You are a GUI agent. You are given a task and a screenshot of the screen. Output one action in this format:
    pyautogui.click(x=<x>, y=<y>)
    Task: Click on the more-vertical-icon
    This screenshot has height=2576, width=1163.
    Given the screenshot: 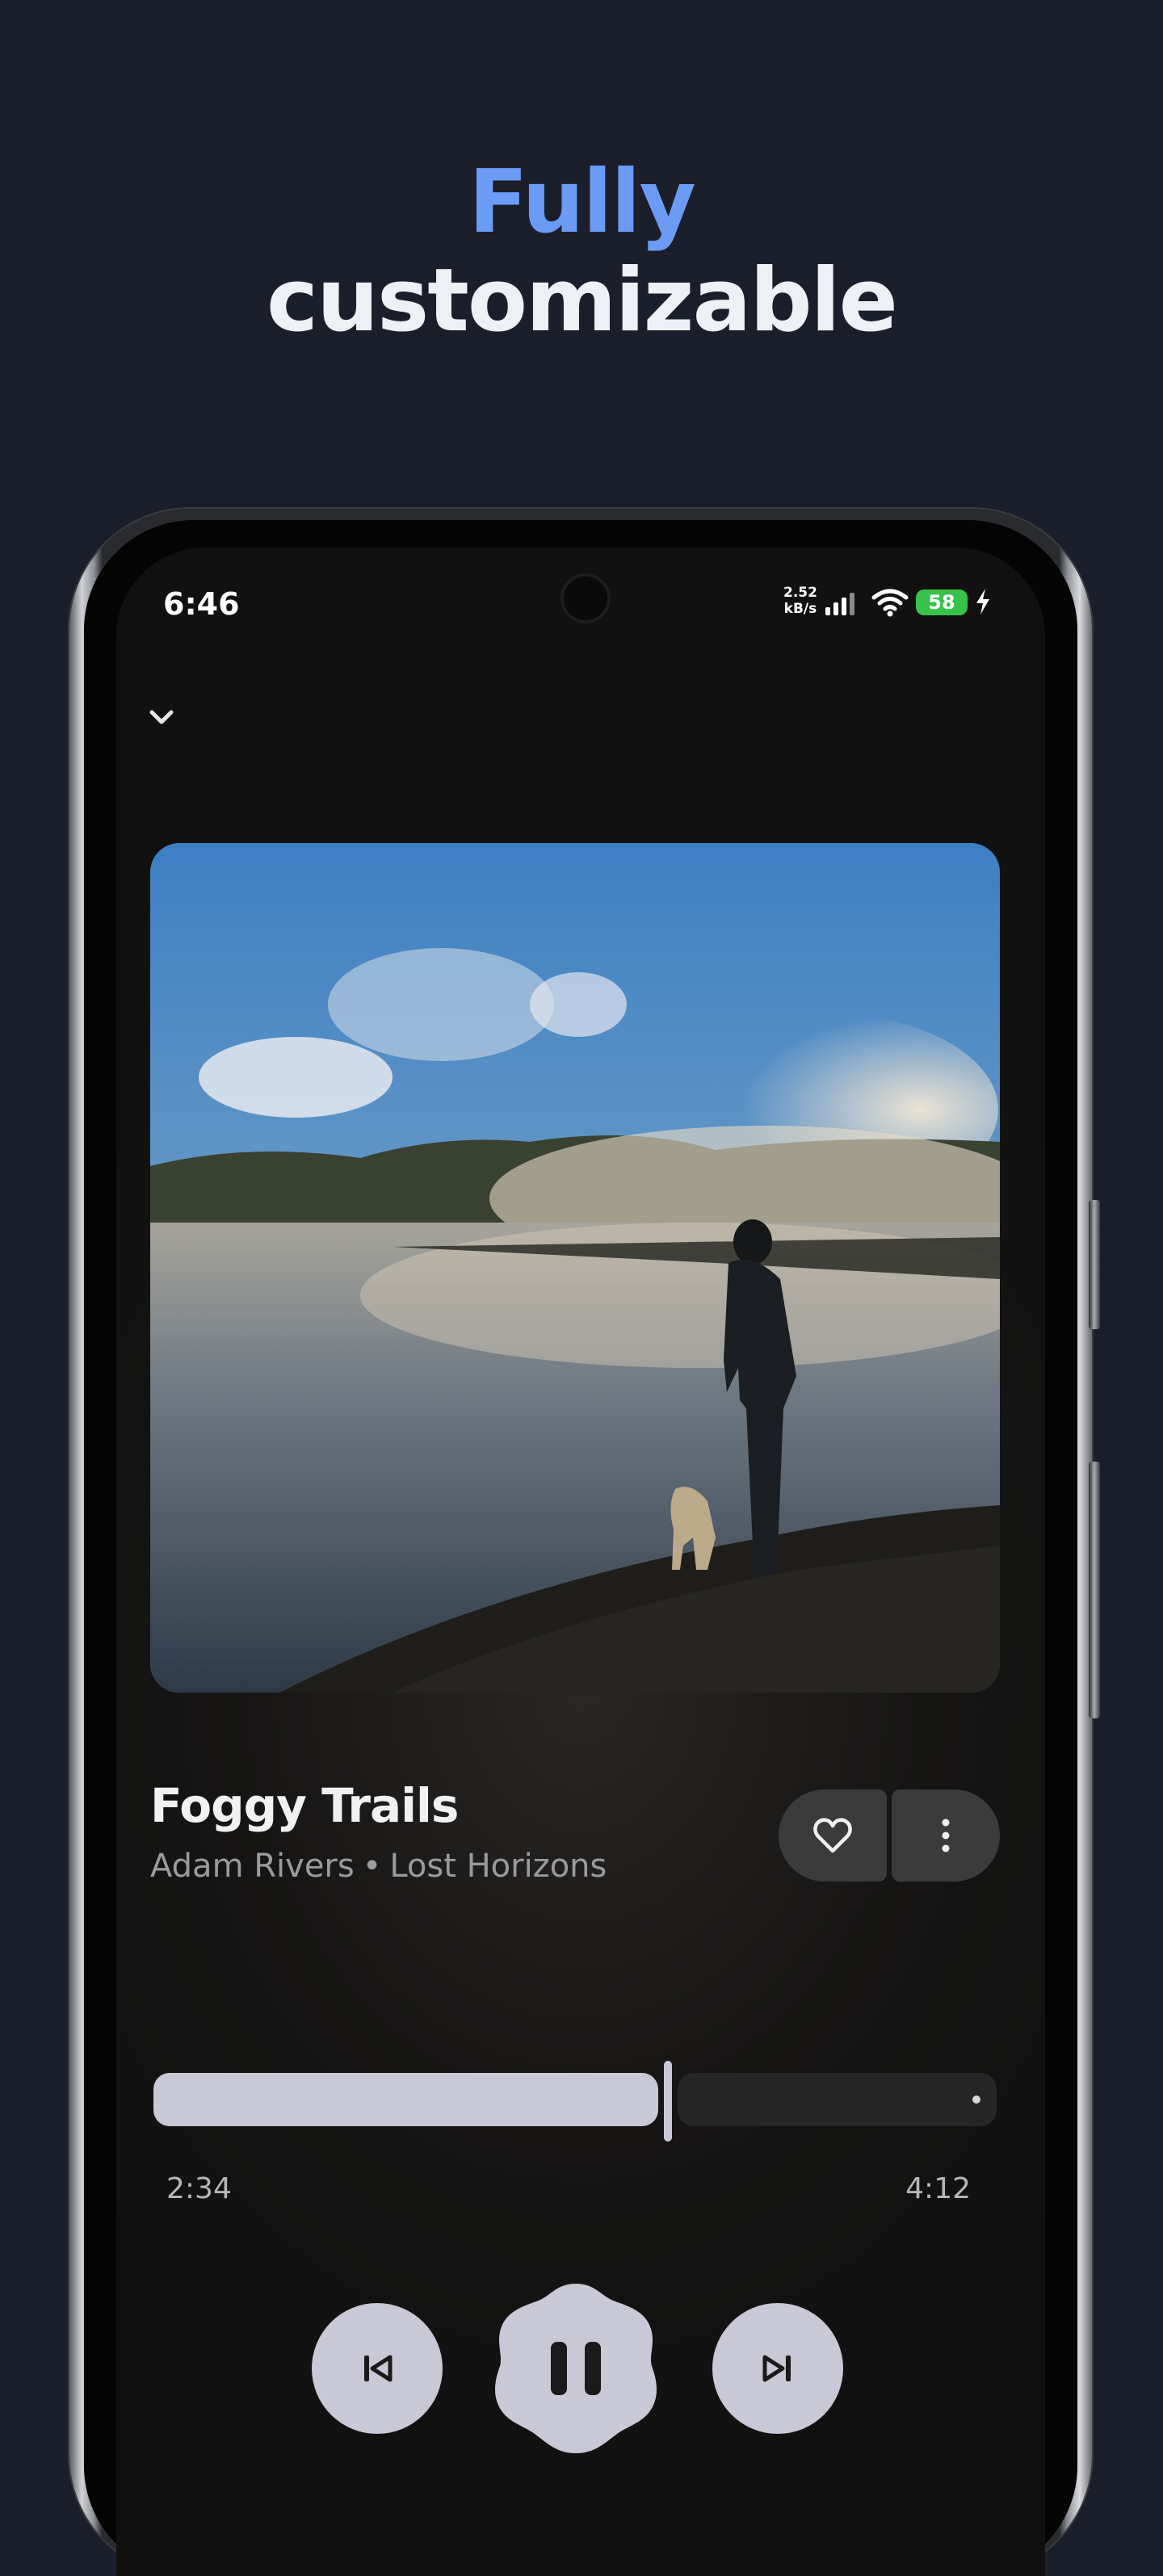 What is the action you would take?
    pyautogui.click(x=946, y=1836)
    